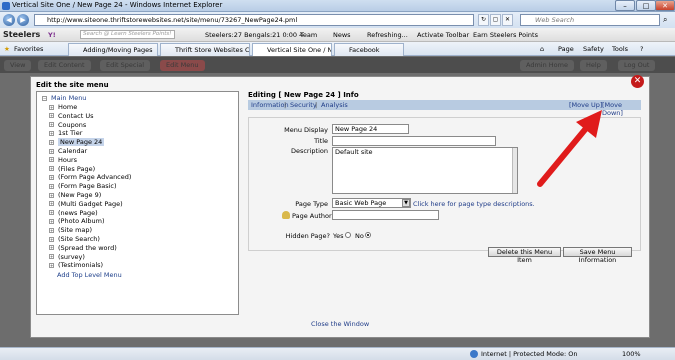 The width and height of the screenshot is (675, 360). What do you see at coordinates (334, 105) in the screenshot?
I see `tab-analysis: Analysis` at bounding box center [334, 105].